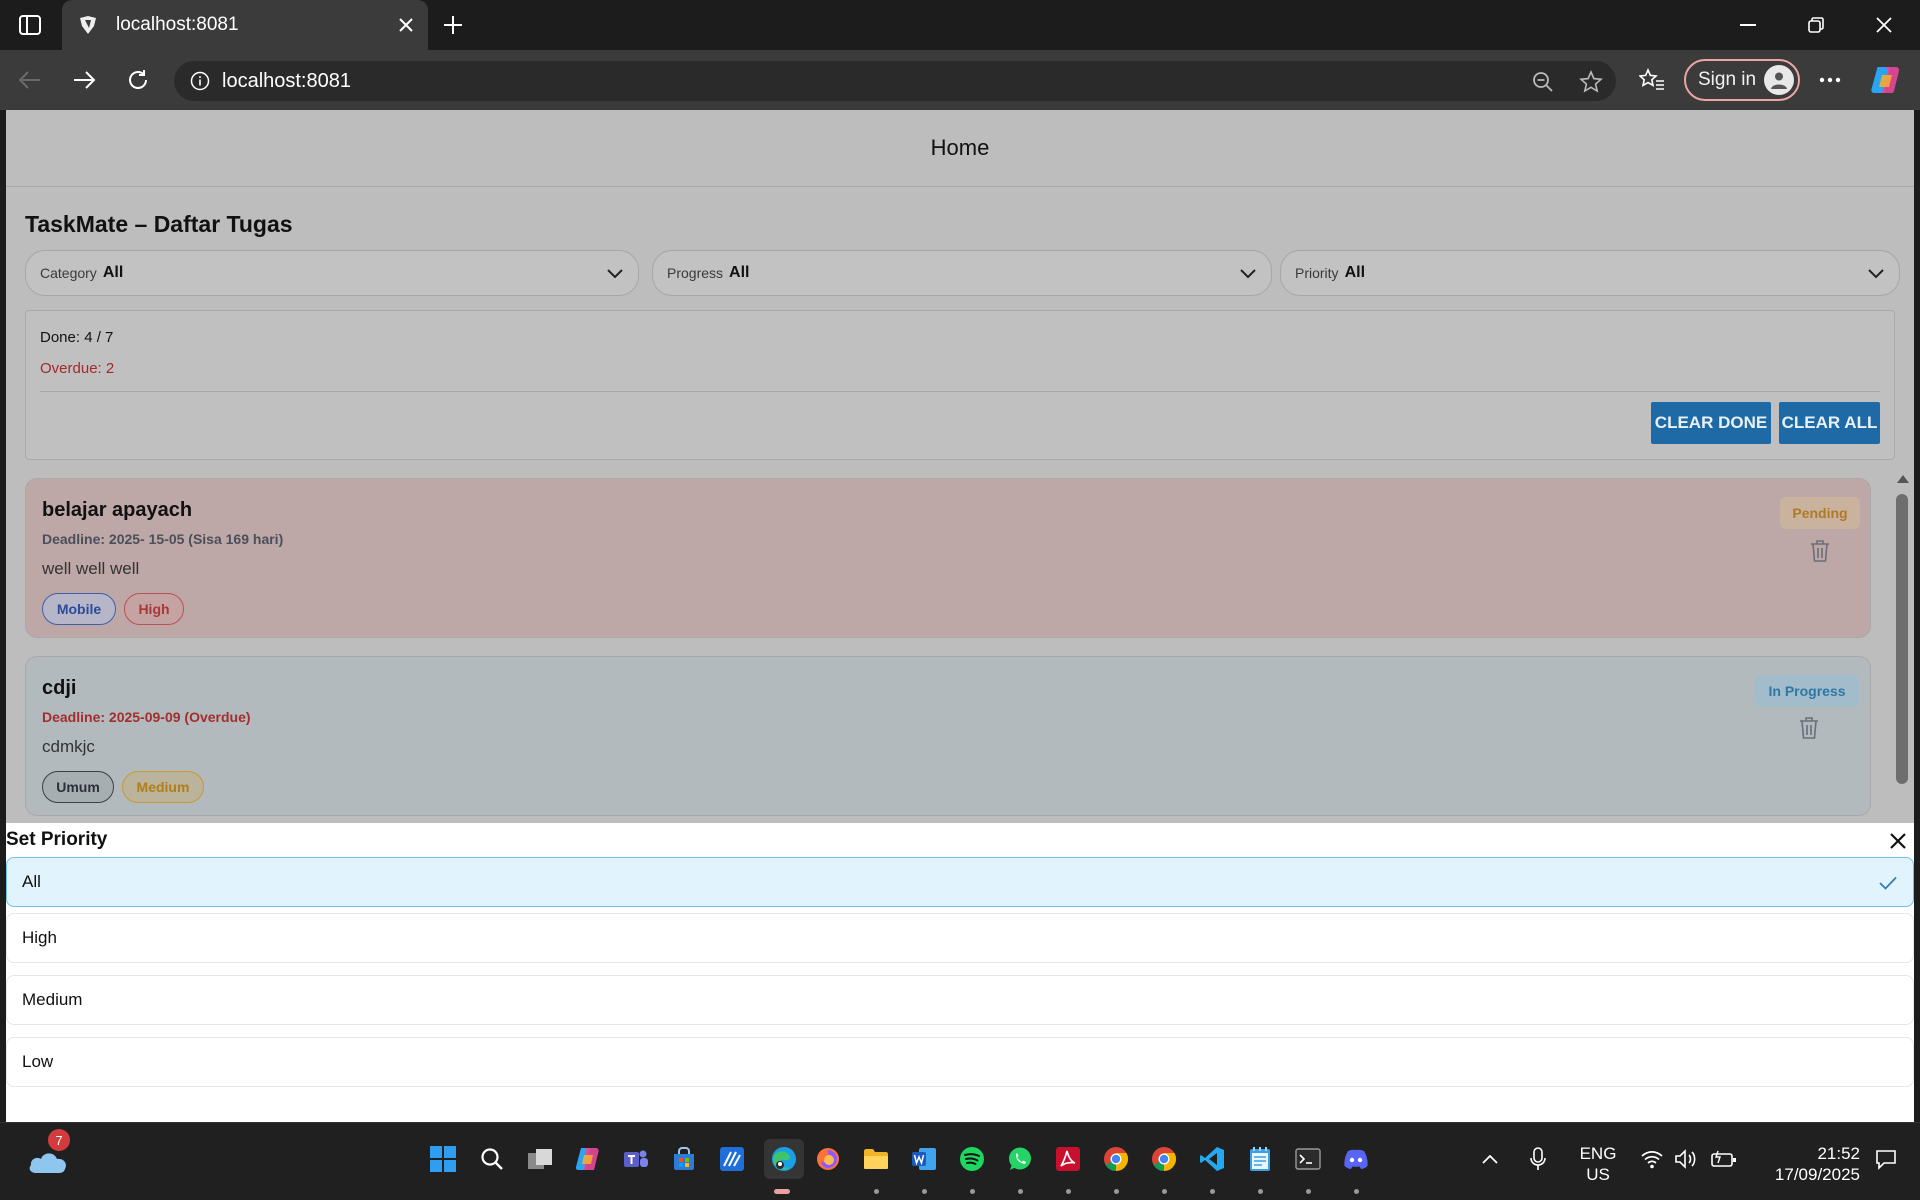 Image resolution: width=1920 pixels, height=1200 pixels. I want to click on new-tab-icon, so click(453, 25).